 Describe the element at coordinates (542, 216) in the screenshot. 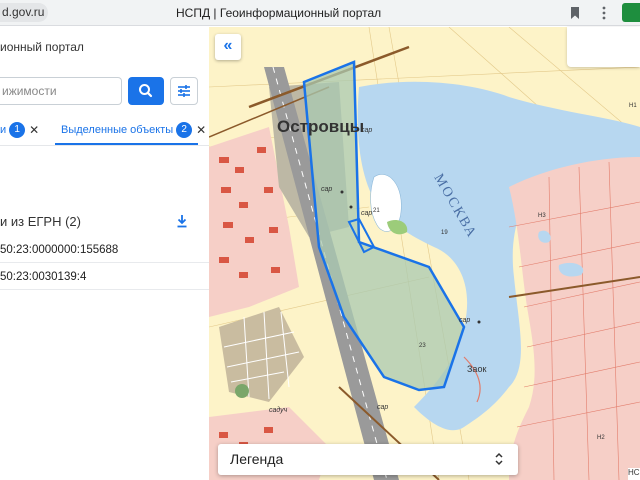

I see `map-label-number: Н3` at that location.